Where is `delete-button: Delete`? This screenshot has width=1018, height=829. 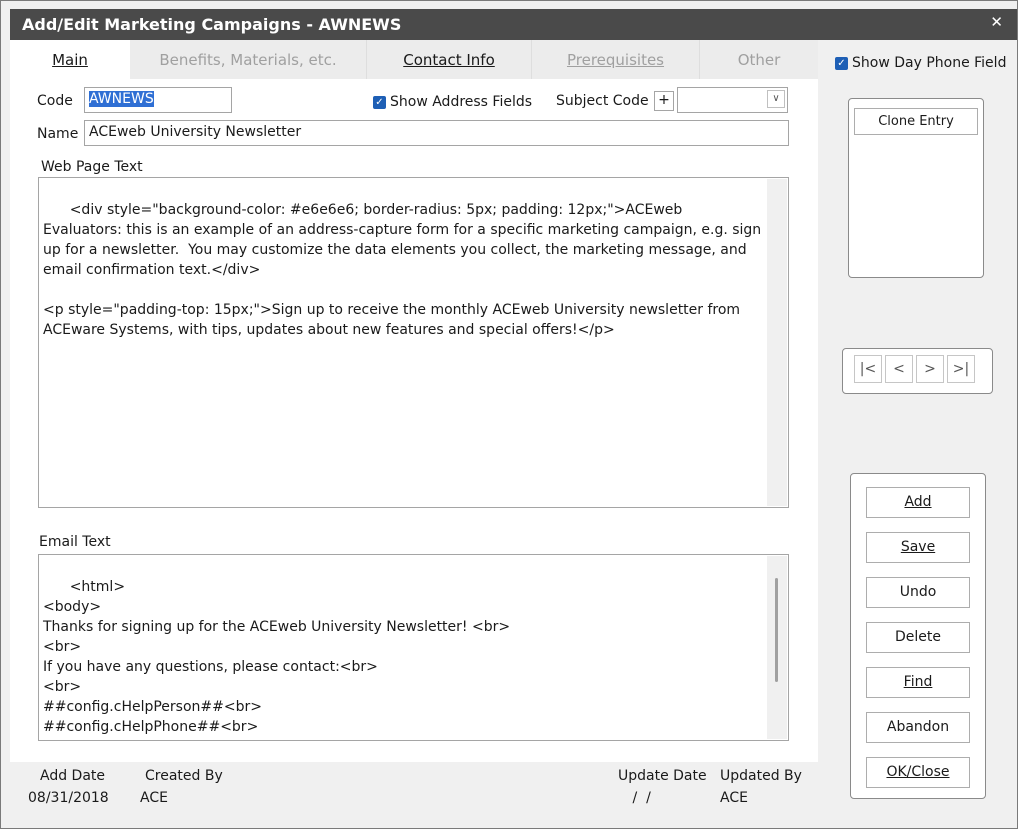 delete-button: Delete is located at coordinates (918, 637).